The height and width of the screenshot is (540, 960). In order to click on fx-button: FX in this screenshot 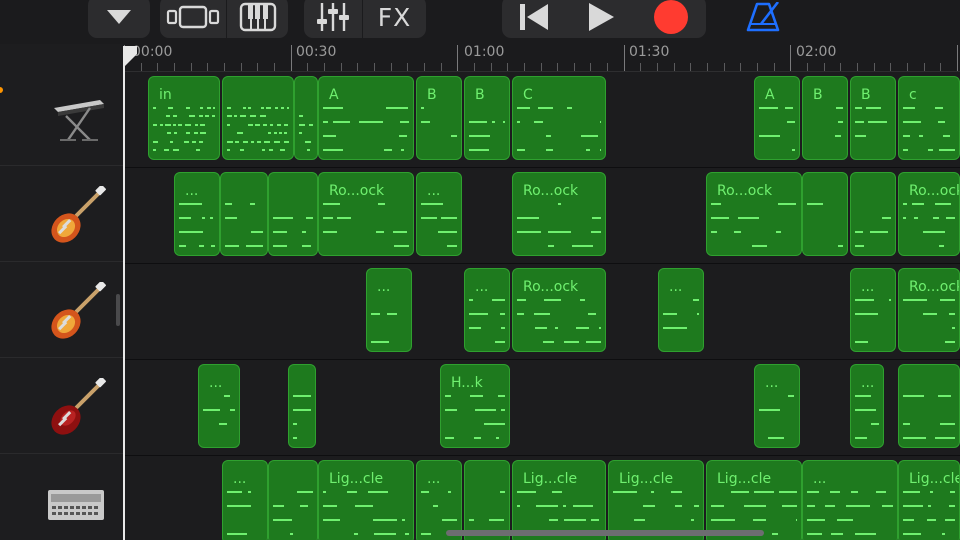, I will do `click(394, 19)`.